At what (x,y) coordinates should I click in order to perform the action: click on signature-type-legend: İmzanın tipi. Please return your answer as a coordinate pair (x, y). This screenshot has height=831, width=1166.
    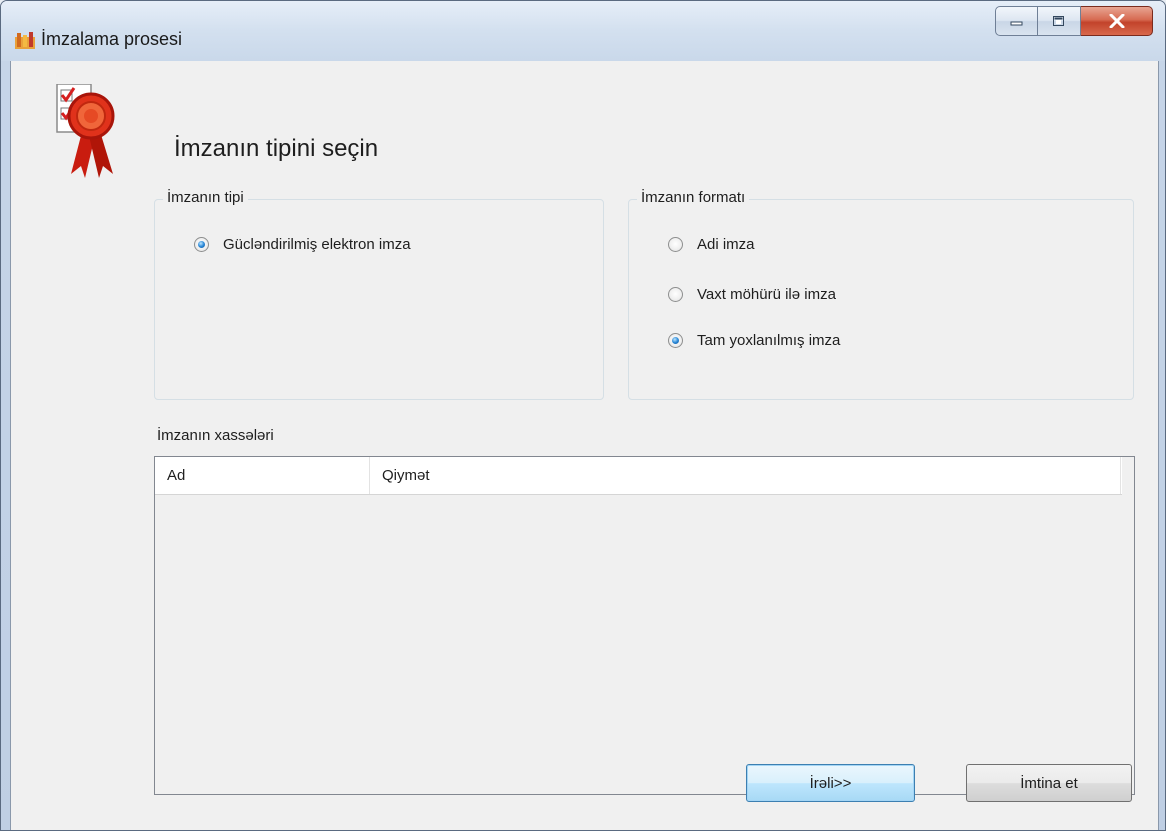
    Looking at the image, I should click on (205, 197).